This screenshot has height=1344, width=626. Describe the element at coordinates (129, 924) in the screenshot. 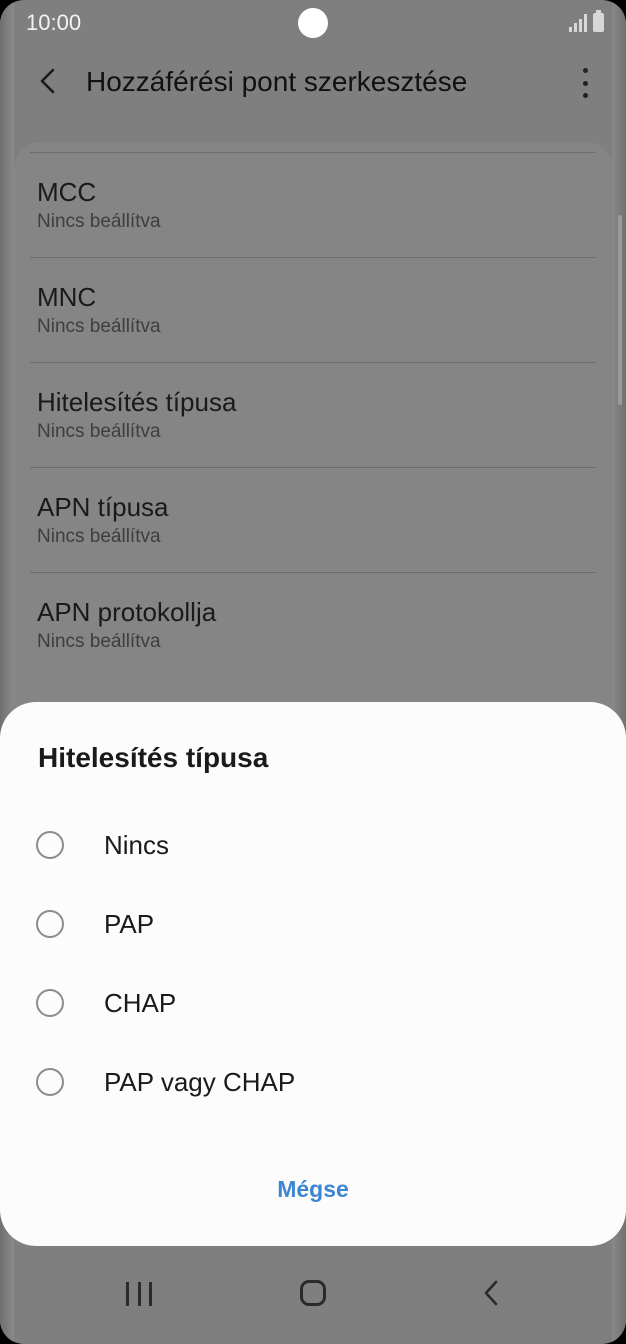

I see `option-label: PAP` at that location.